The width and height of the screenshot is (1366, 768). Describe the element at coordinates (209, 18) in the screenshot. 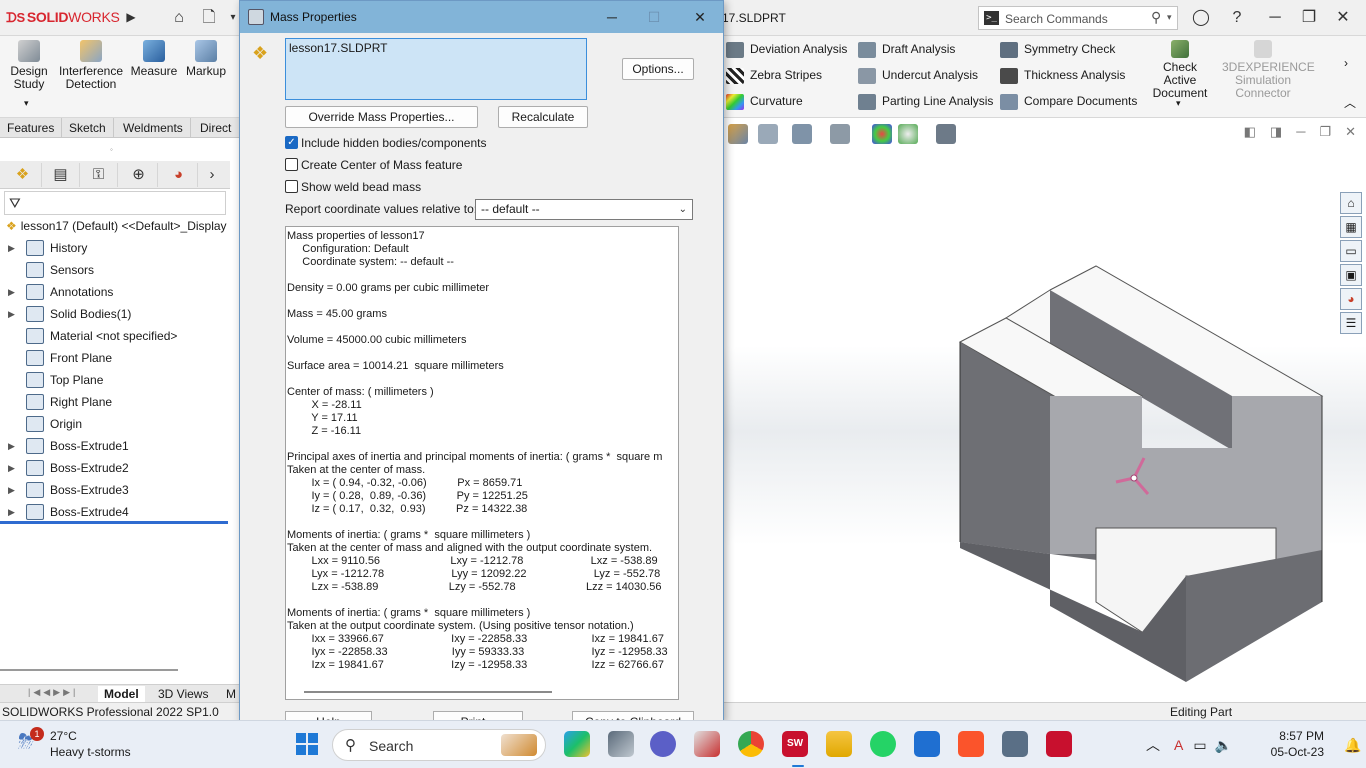

I see `new-document-icon: 🗋` at that location.